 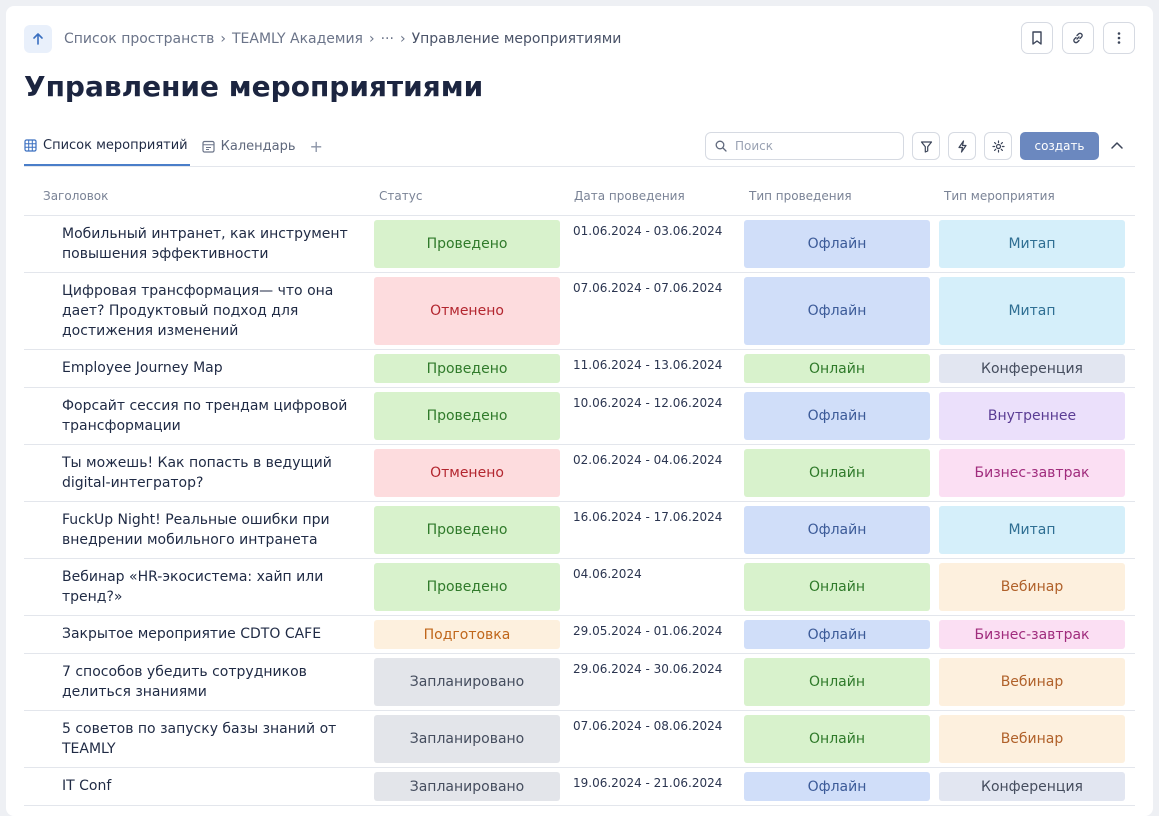 What do you see at coordinates (387, 39) in the screenshot?
I see `breadcrumb-ellipsis: ···` at bounding box center [387, 39].